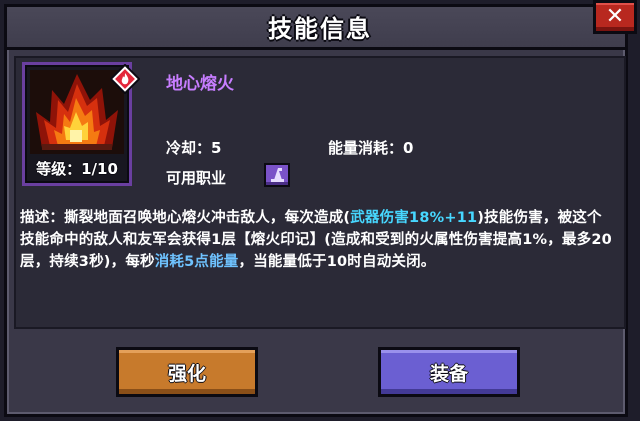 Image resolution: width=640 pixels, height=421 pixels. Describe the element at coordinates (194, 148) in the screenshot. I see `cooldown-stat: 冷却：5` at that location.